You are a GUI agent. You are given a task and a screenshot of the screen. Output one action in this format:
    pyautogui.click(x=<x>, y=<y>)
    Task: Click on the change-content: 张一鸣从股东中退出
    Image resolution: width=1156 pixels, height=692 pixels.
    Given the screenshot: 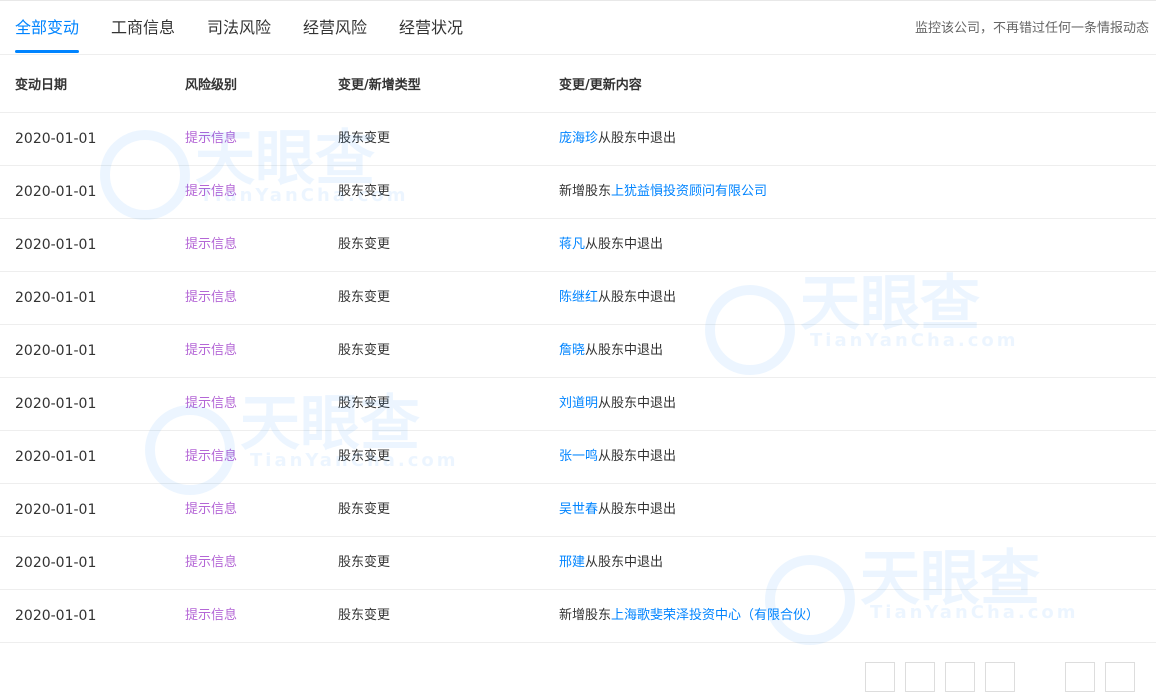 What is the action you would take?
    pyautogui.click(x=617, y=457)
    